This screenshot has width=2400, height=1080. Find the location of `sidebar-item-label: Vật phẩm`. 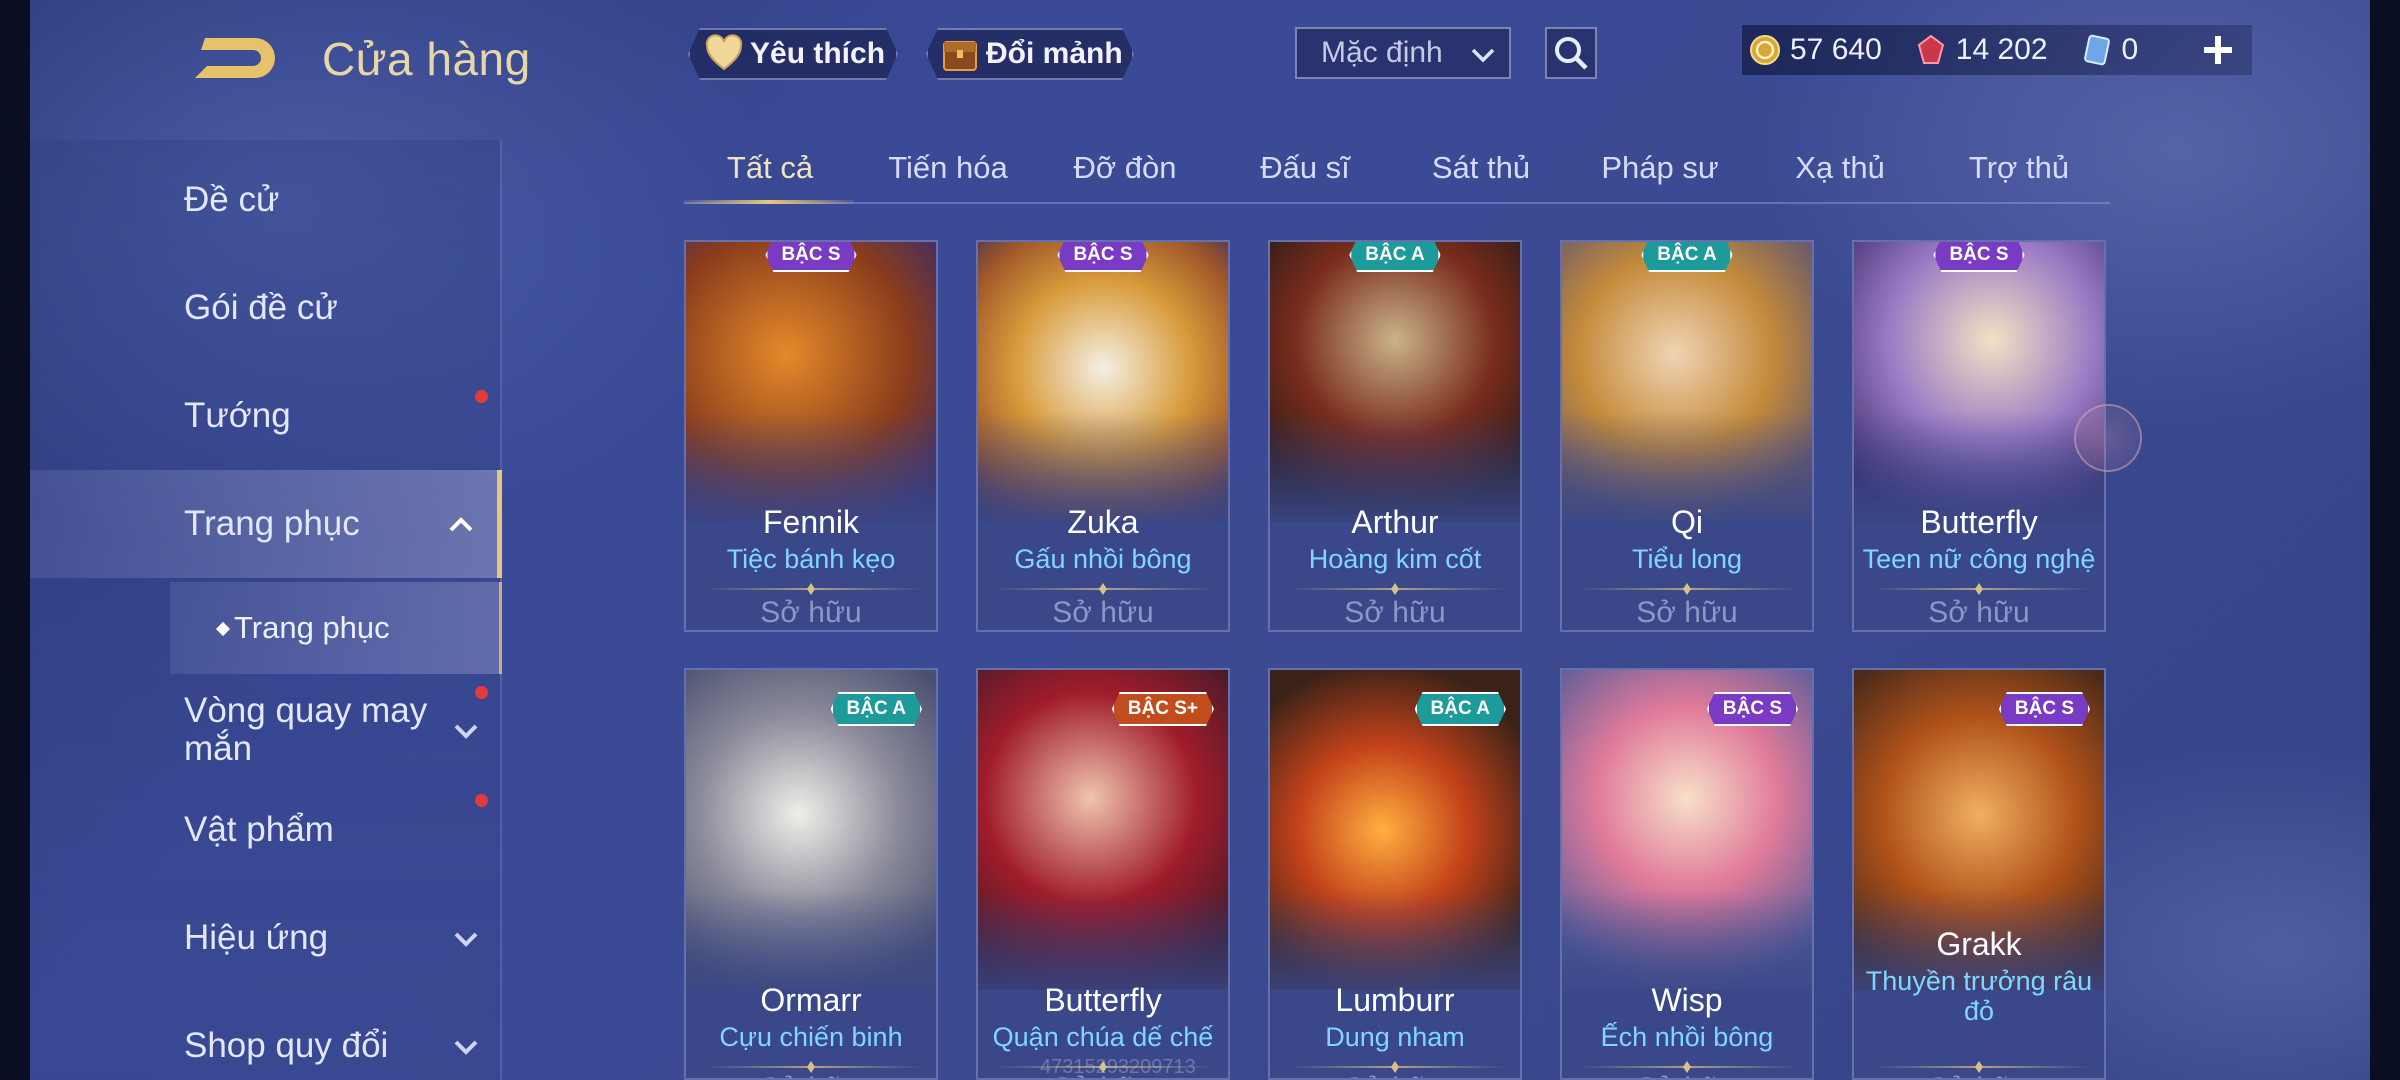

sidebar-item-label: Vật phẩm is located at coordinates (259, 829).